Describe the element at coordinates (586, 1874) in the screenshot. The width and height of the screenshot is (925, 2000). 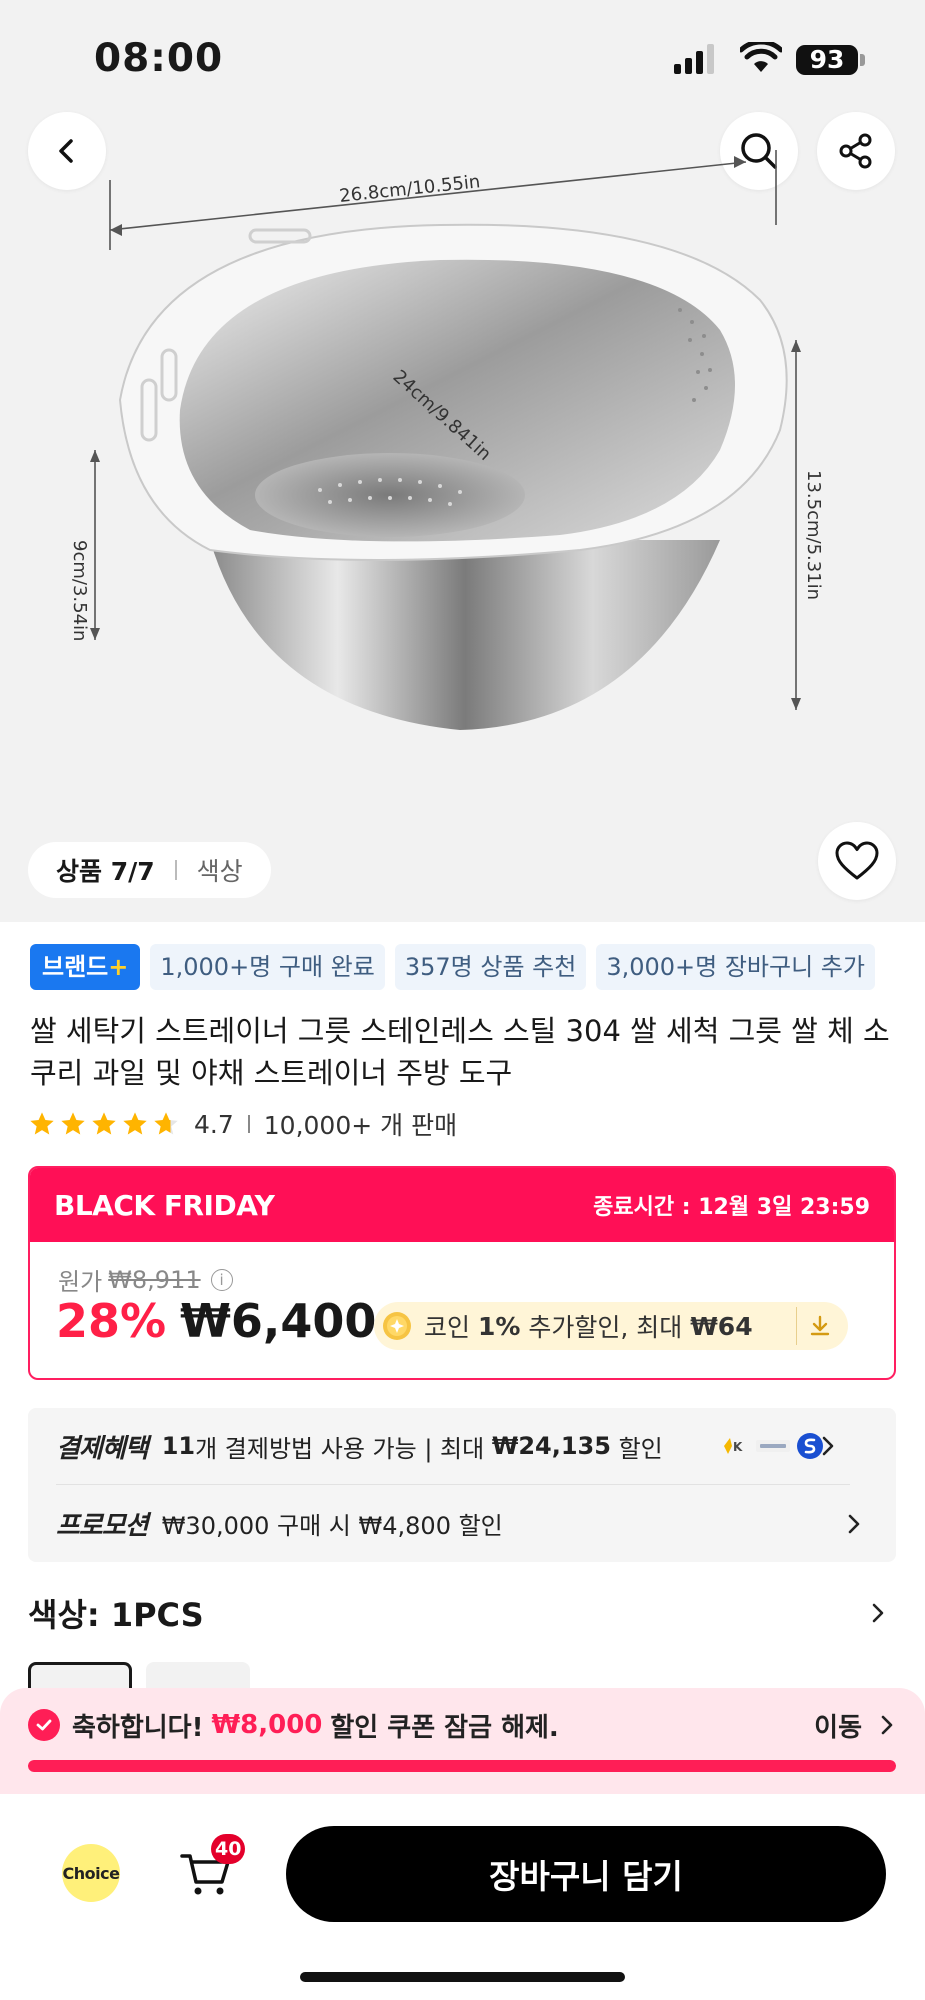
I see `add-to-cart-button: 장바구니 담기` at that location.